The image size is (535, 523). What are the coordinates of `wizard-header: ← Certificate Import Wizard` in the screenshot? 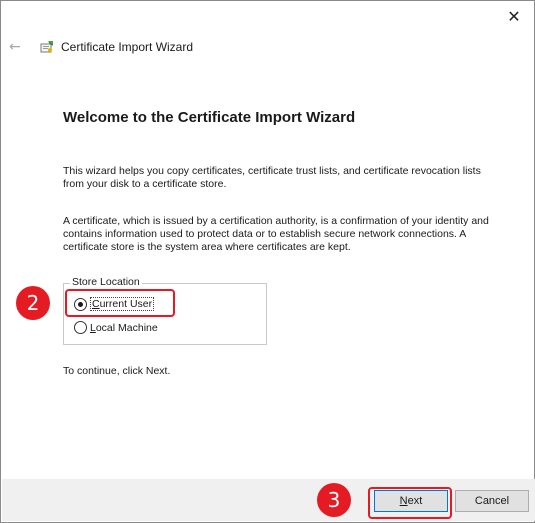 It's located at (101, 47).